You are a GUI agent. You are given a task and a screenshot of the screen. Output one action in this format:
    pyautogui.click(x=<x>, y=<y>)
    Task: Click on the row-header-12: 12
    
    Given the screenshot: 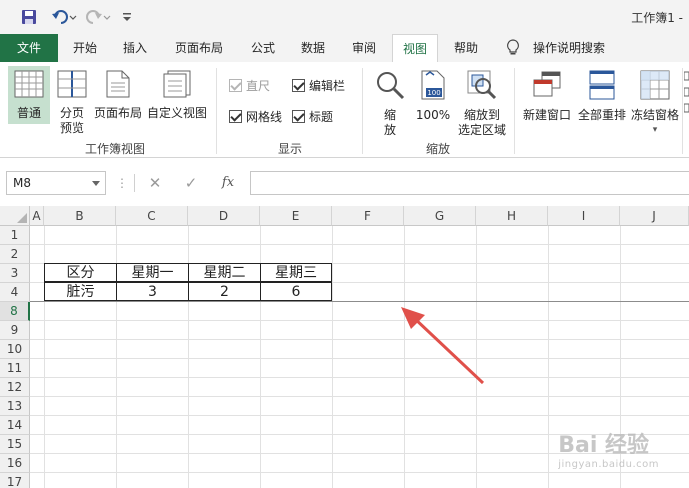 What is the action you would take?
    pyautogui.click(x=15, y=387)
    